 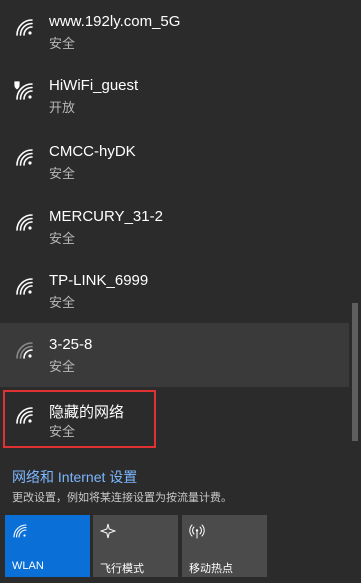 What do you see at coordinates (174, 355) in the screenshot?
I see `network-item-selected: 3-25-8 安全` at bounding box center [174, 355].